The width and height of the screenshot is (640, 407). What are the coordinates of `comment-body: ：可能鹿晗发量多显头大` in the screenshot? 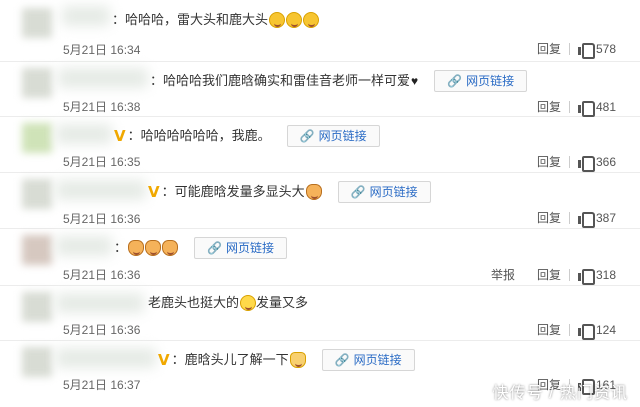 It's located at (233, 191).